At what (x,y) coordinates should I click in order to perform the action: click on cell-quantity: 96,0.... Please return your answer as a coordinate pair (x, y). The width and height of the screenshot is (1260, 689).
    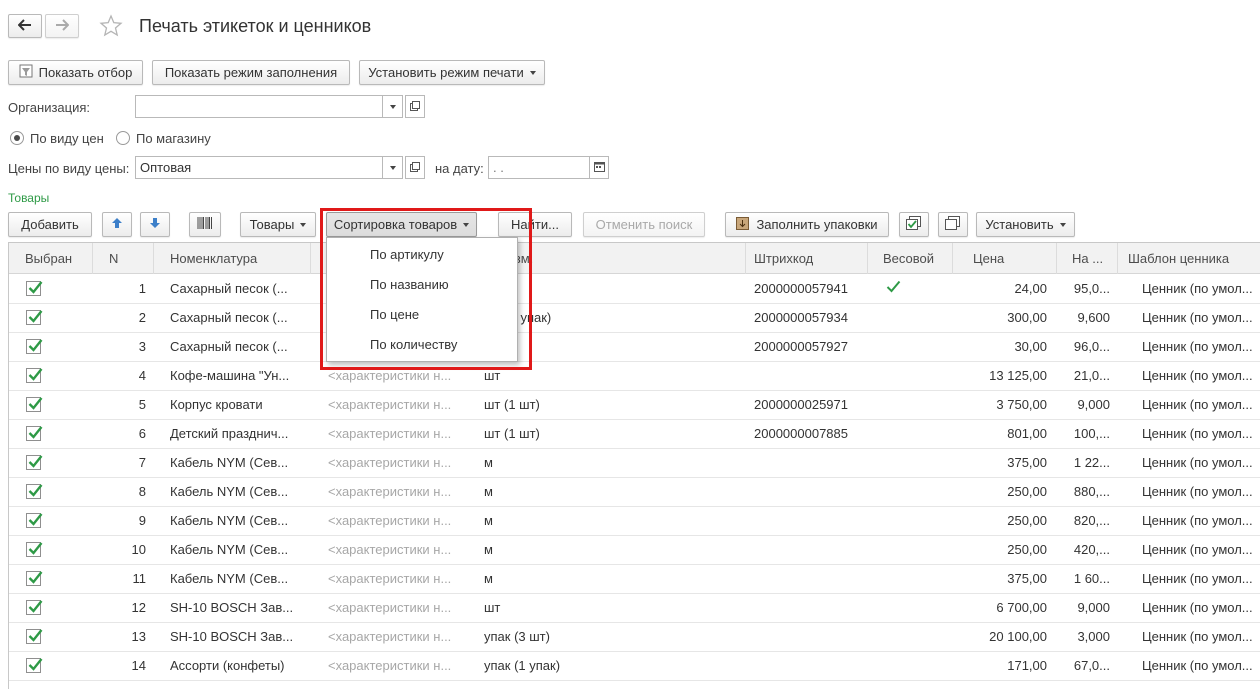
    Looking at the image, I should click on (1091, 346).